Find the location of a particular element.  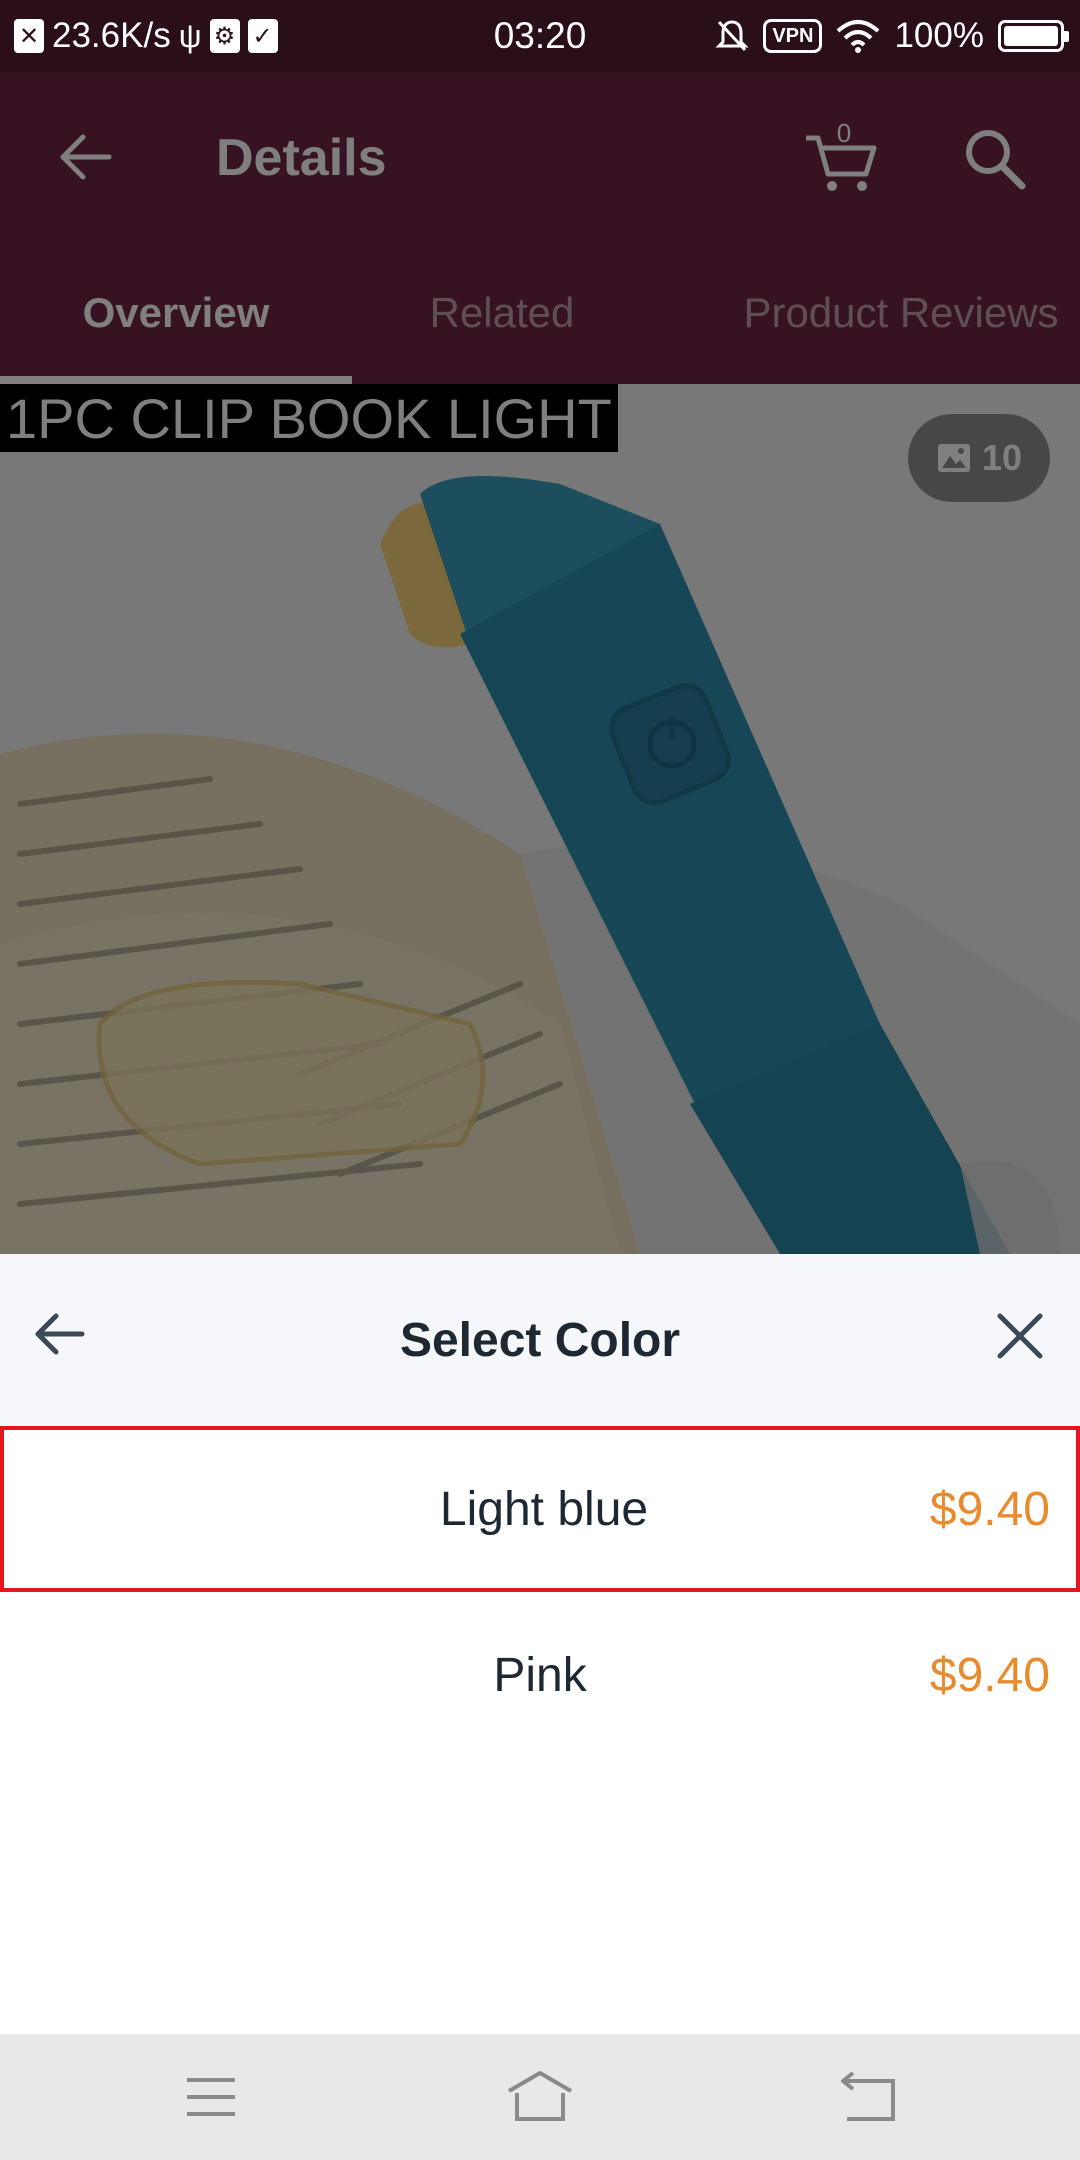

option-label: Pink is located at coordinates (540, 1675).